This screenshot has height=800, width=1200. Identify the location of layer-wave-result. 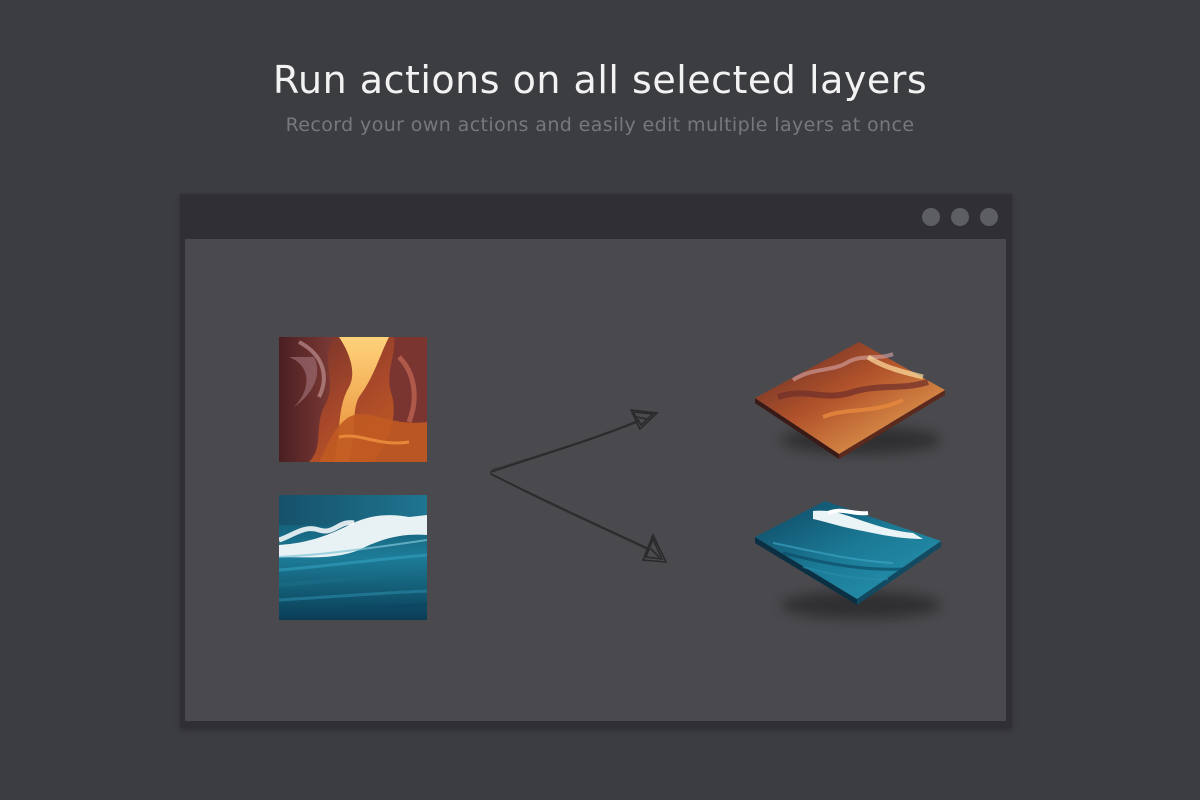
(853, 563).